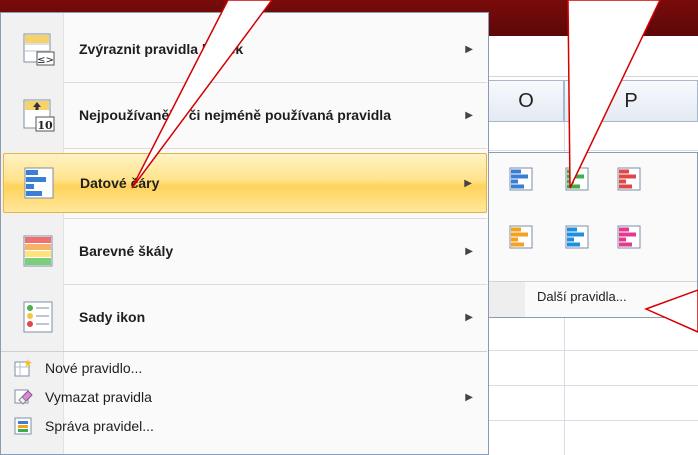 The height and width of the screenshot is (455, 698). Describe the element at coordinates (202, 94) in the screenshot. I see `callout-pointer-data-bars` at that location.